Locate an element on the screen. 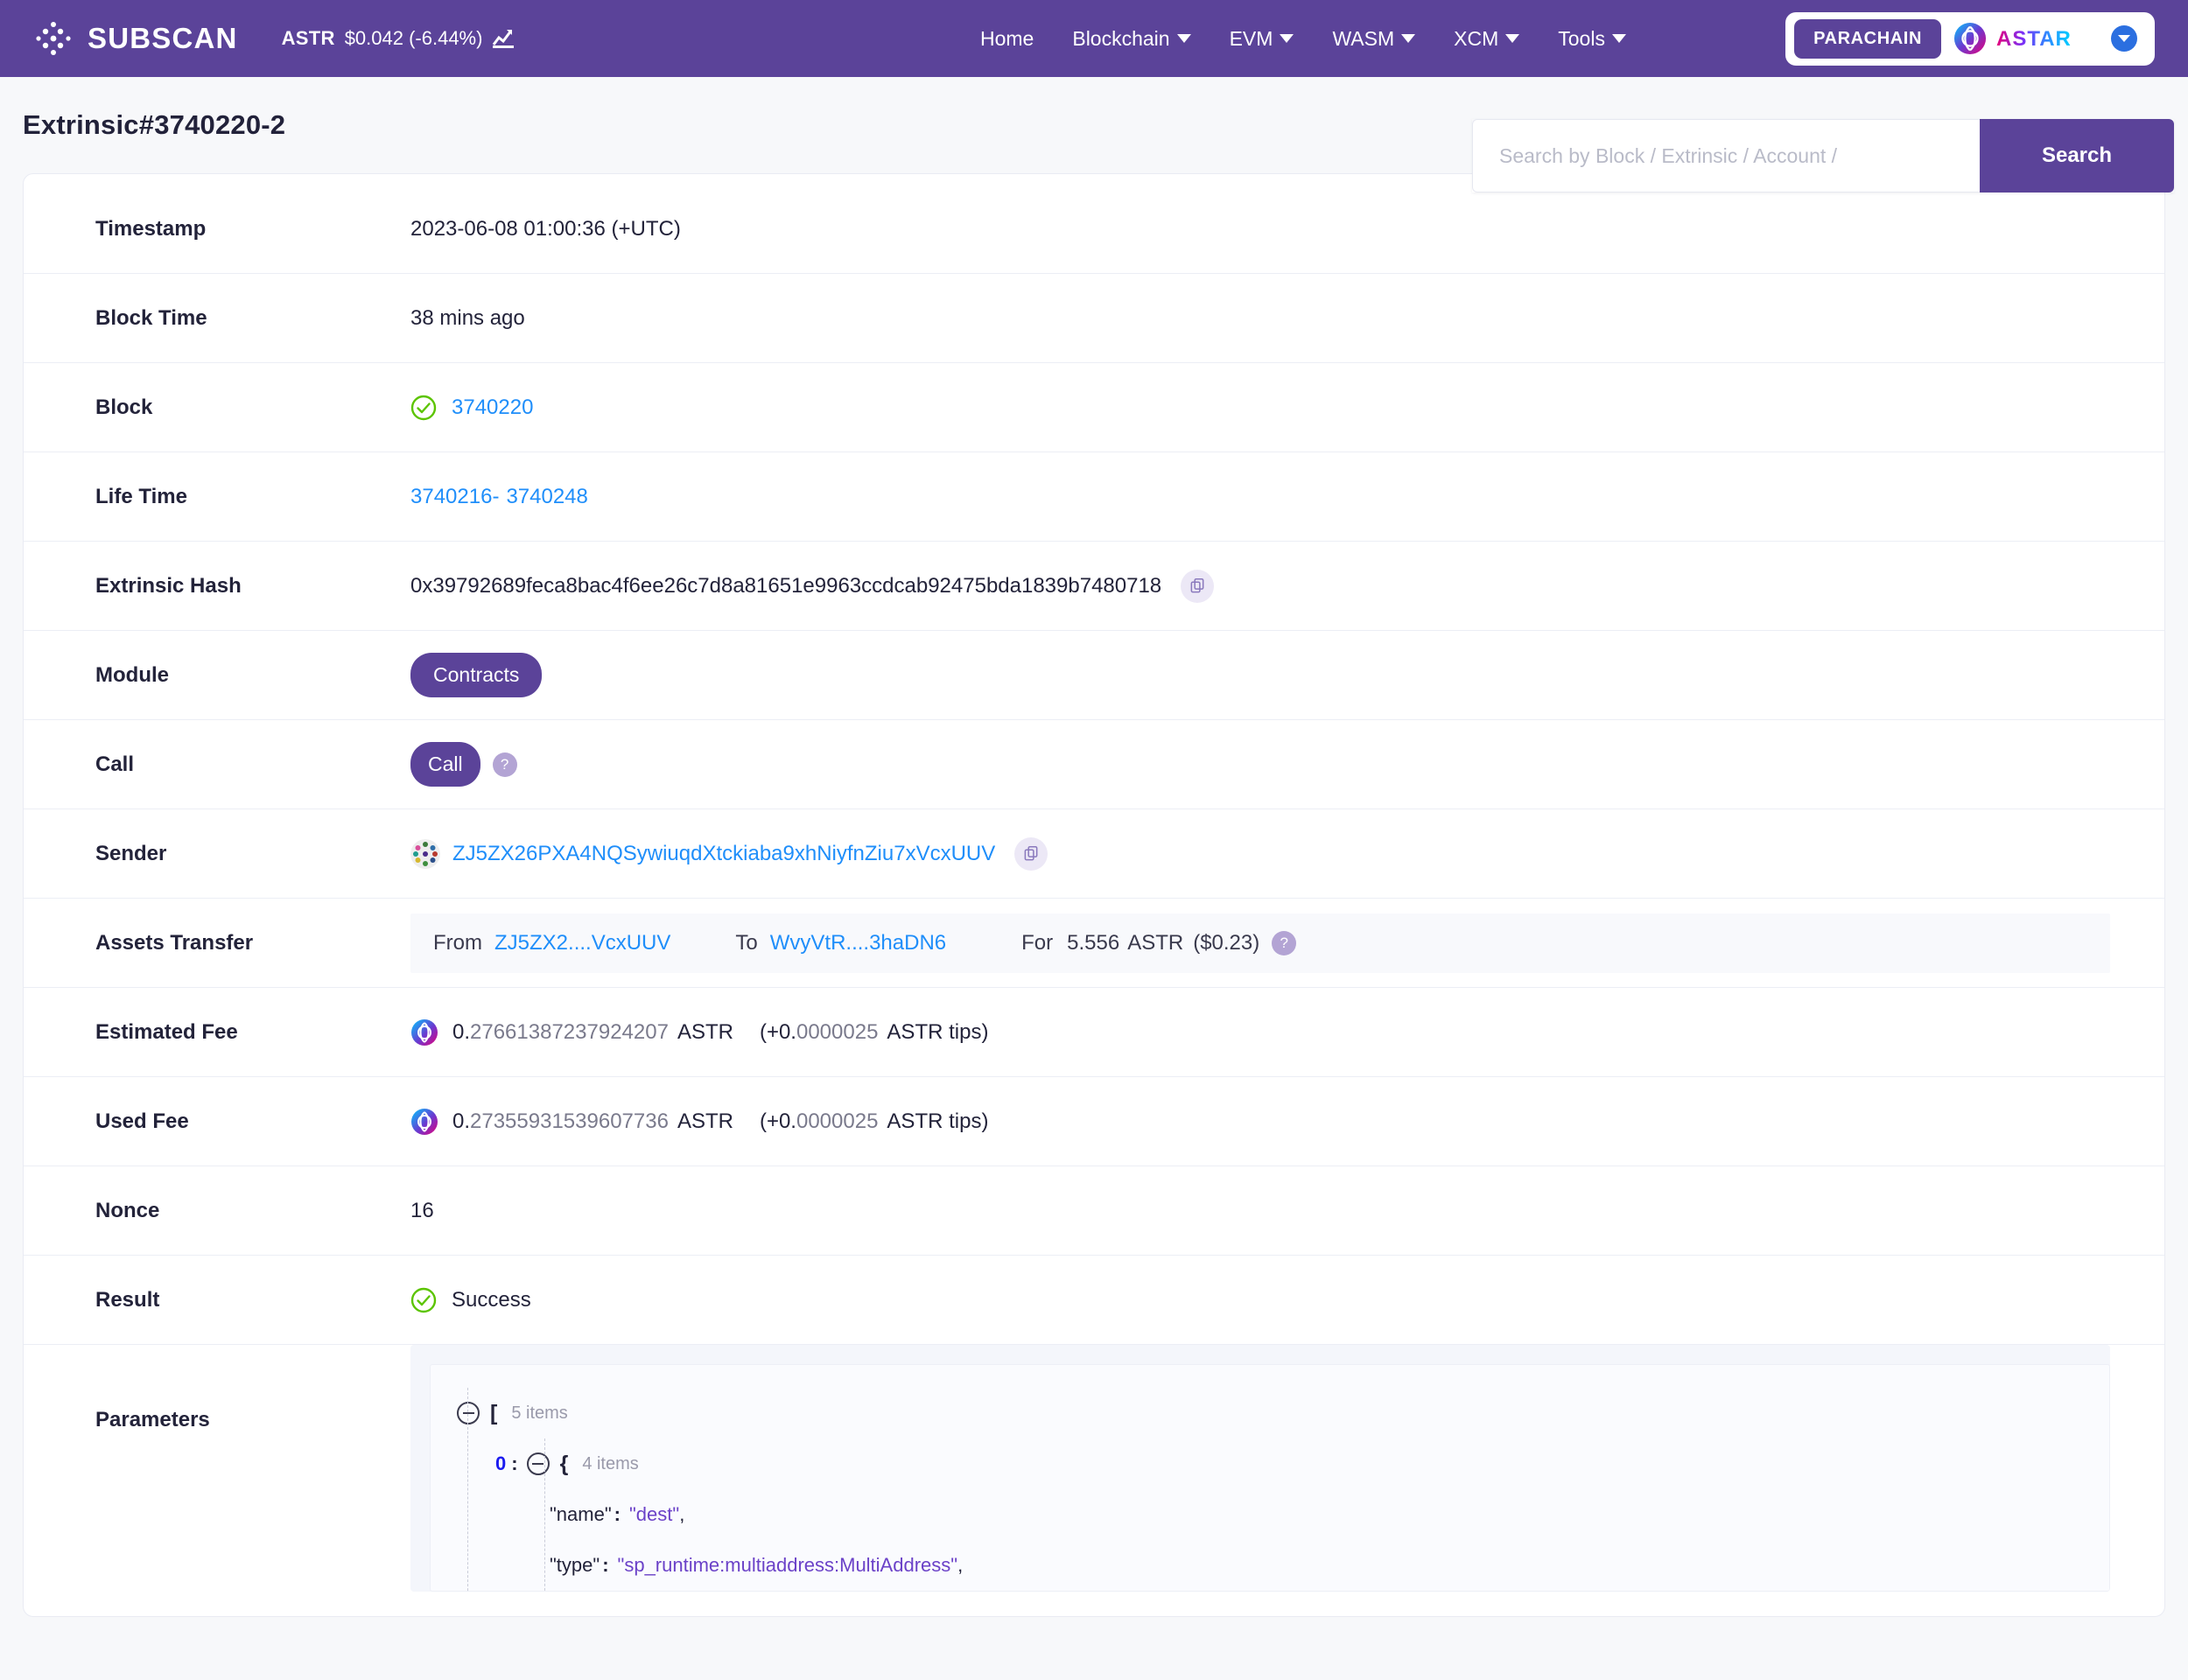 This screenshot has height=1680, width=2188. token-price-widget: ASTR $0.042 (-6.44%) is located at coordinates (398, 38).